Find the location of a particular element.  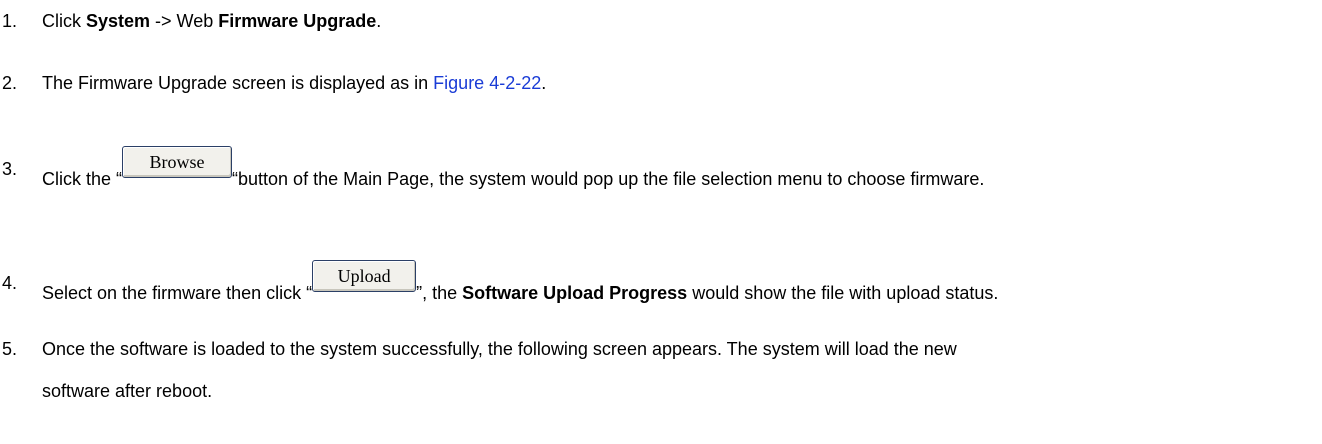

step-text: software after reboot. is located at coordinates (127, 391).